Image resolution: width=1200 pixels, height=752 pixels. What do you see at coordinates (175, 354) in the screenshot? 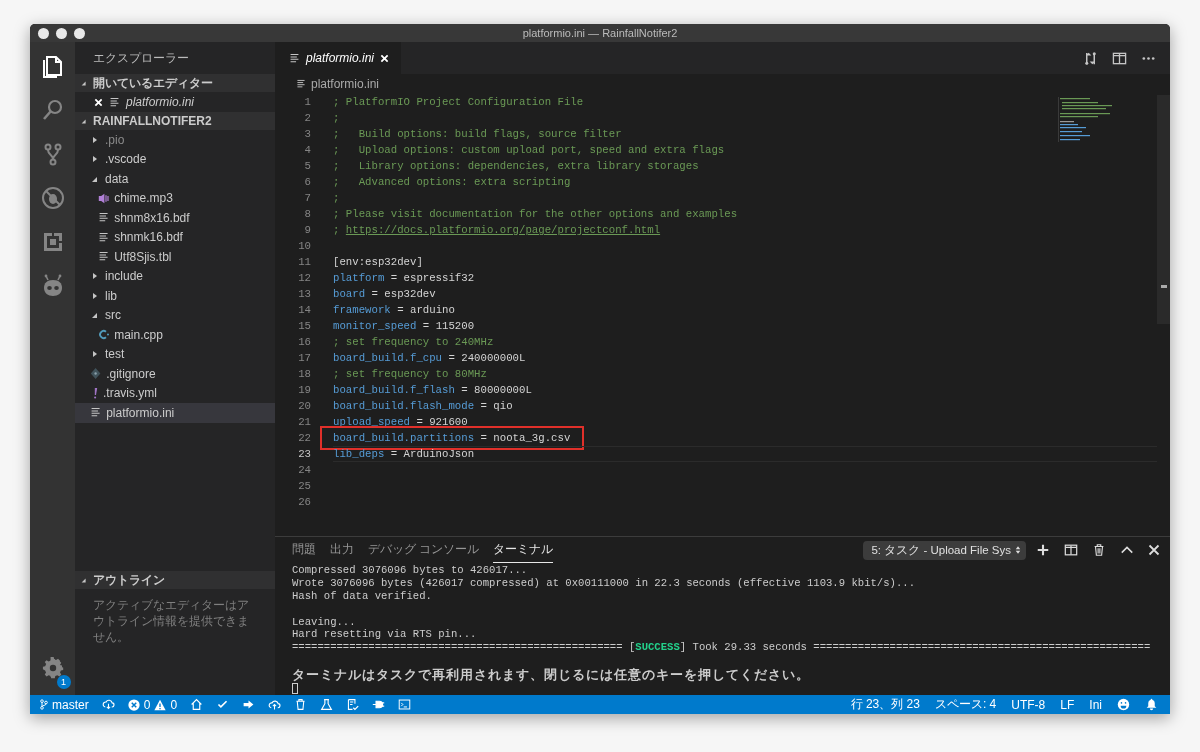
I see `tree-item: test` at bounding box center [175, 354].